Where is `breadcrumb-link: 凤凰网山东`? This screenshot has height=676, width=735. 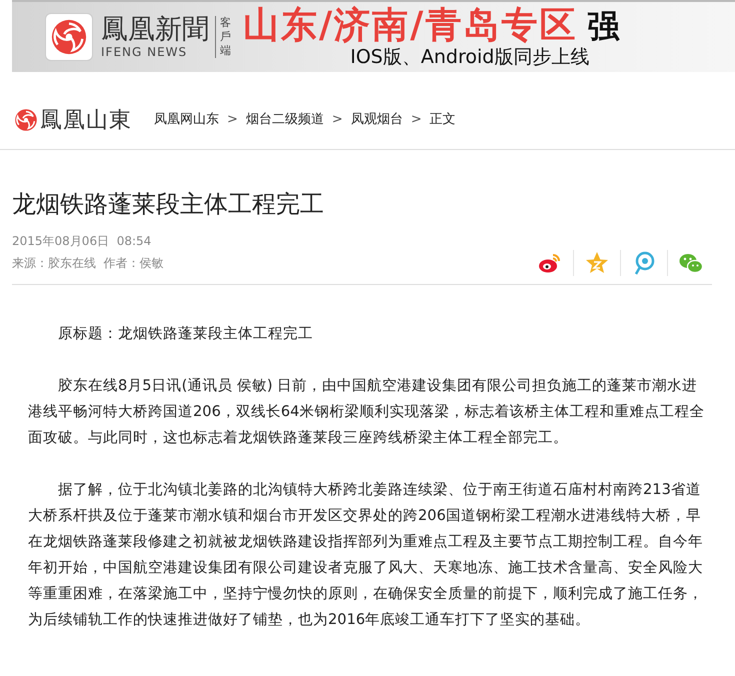 breadcrumb-link: 凤凰网山东 is located at coordinates (186, 120).